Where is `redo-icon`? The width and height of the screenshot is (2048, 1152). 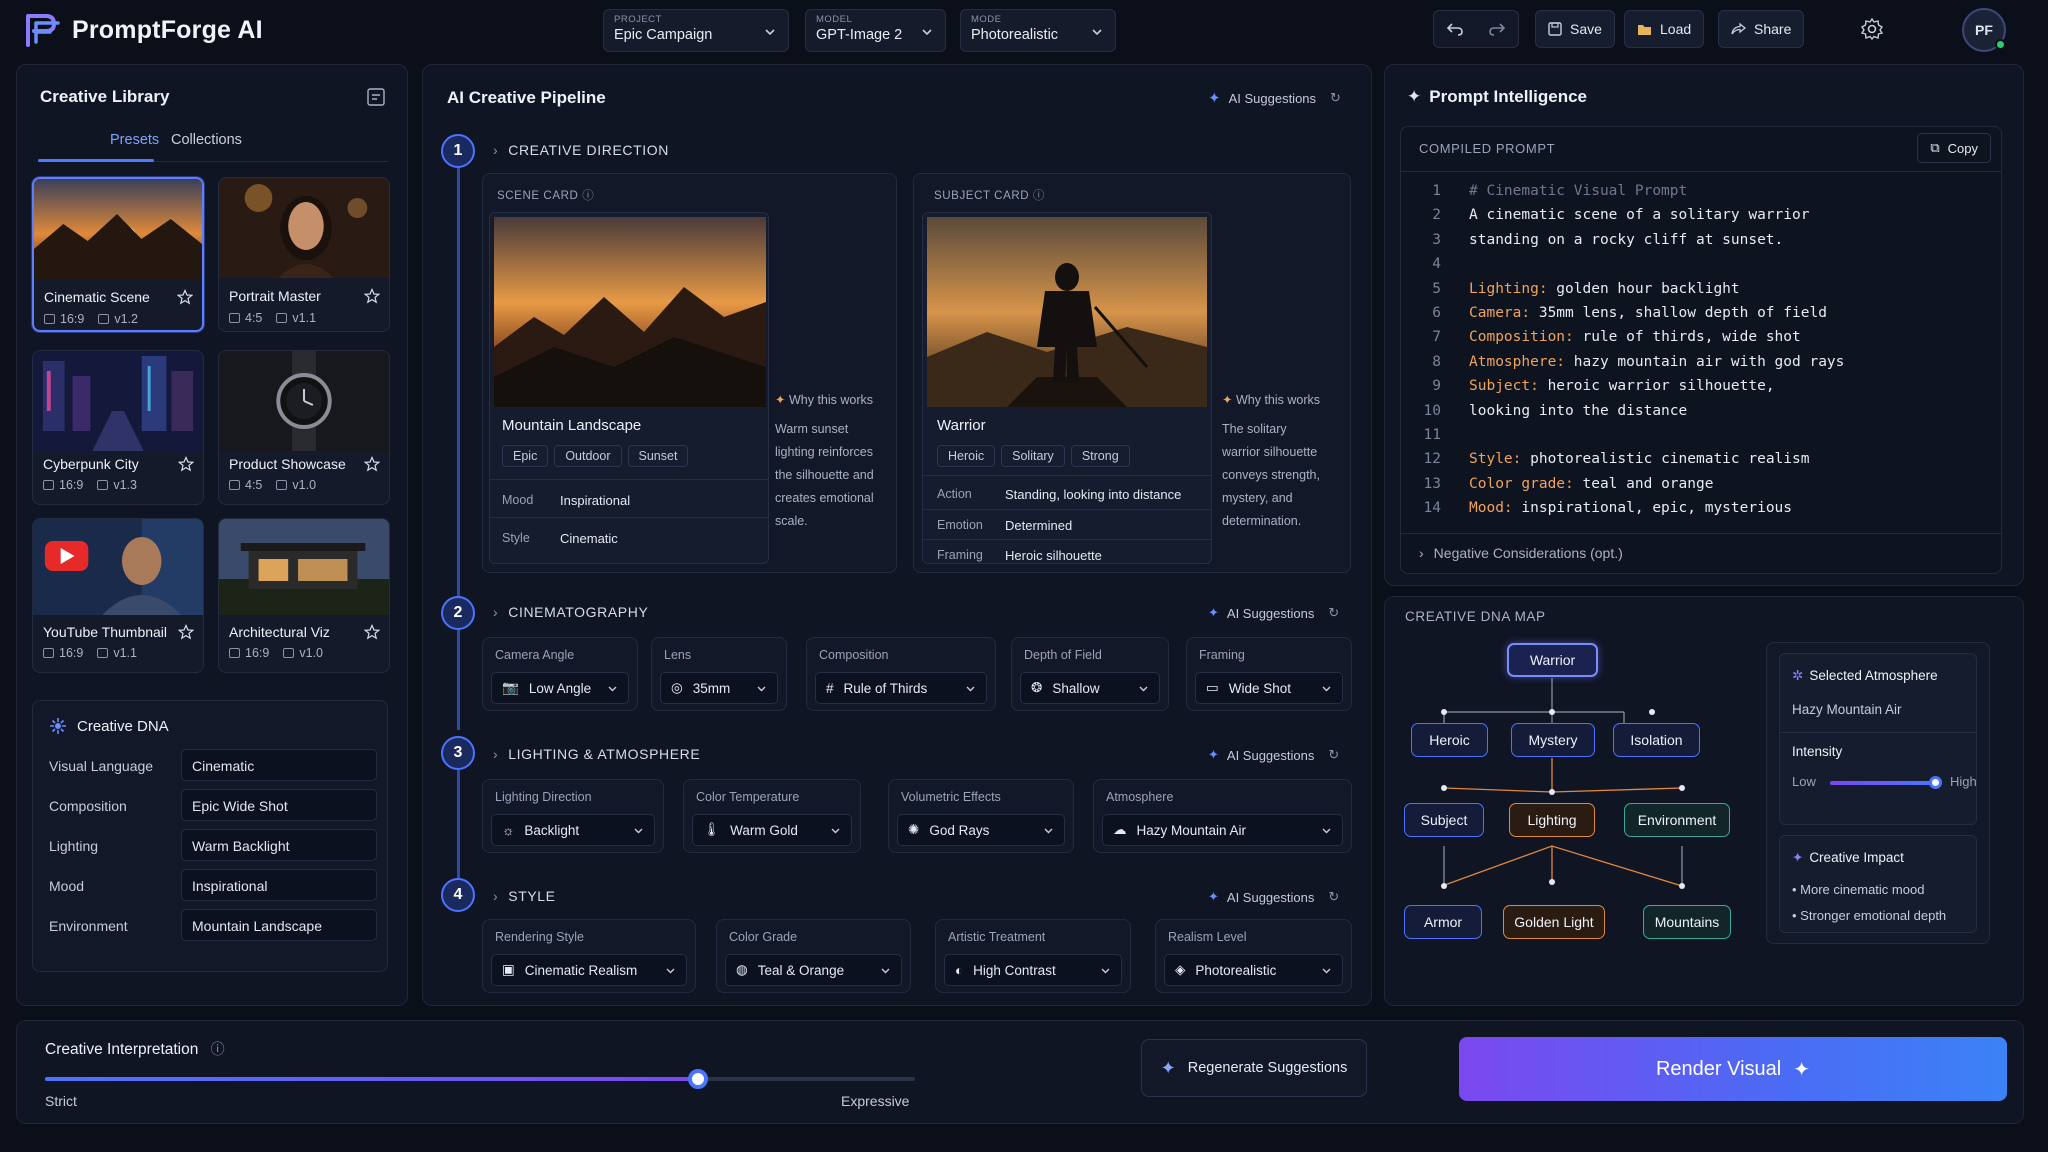
redo-icon is located at coordinates (1497, 29).